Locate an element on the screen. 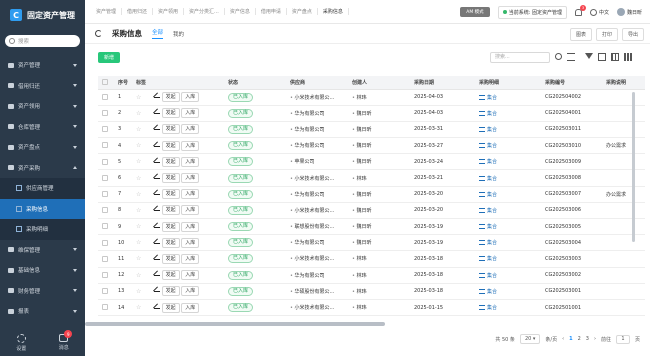 This screenshot has width=650, height=356. goto-input: 1 is located at coordinates (622, 339).